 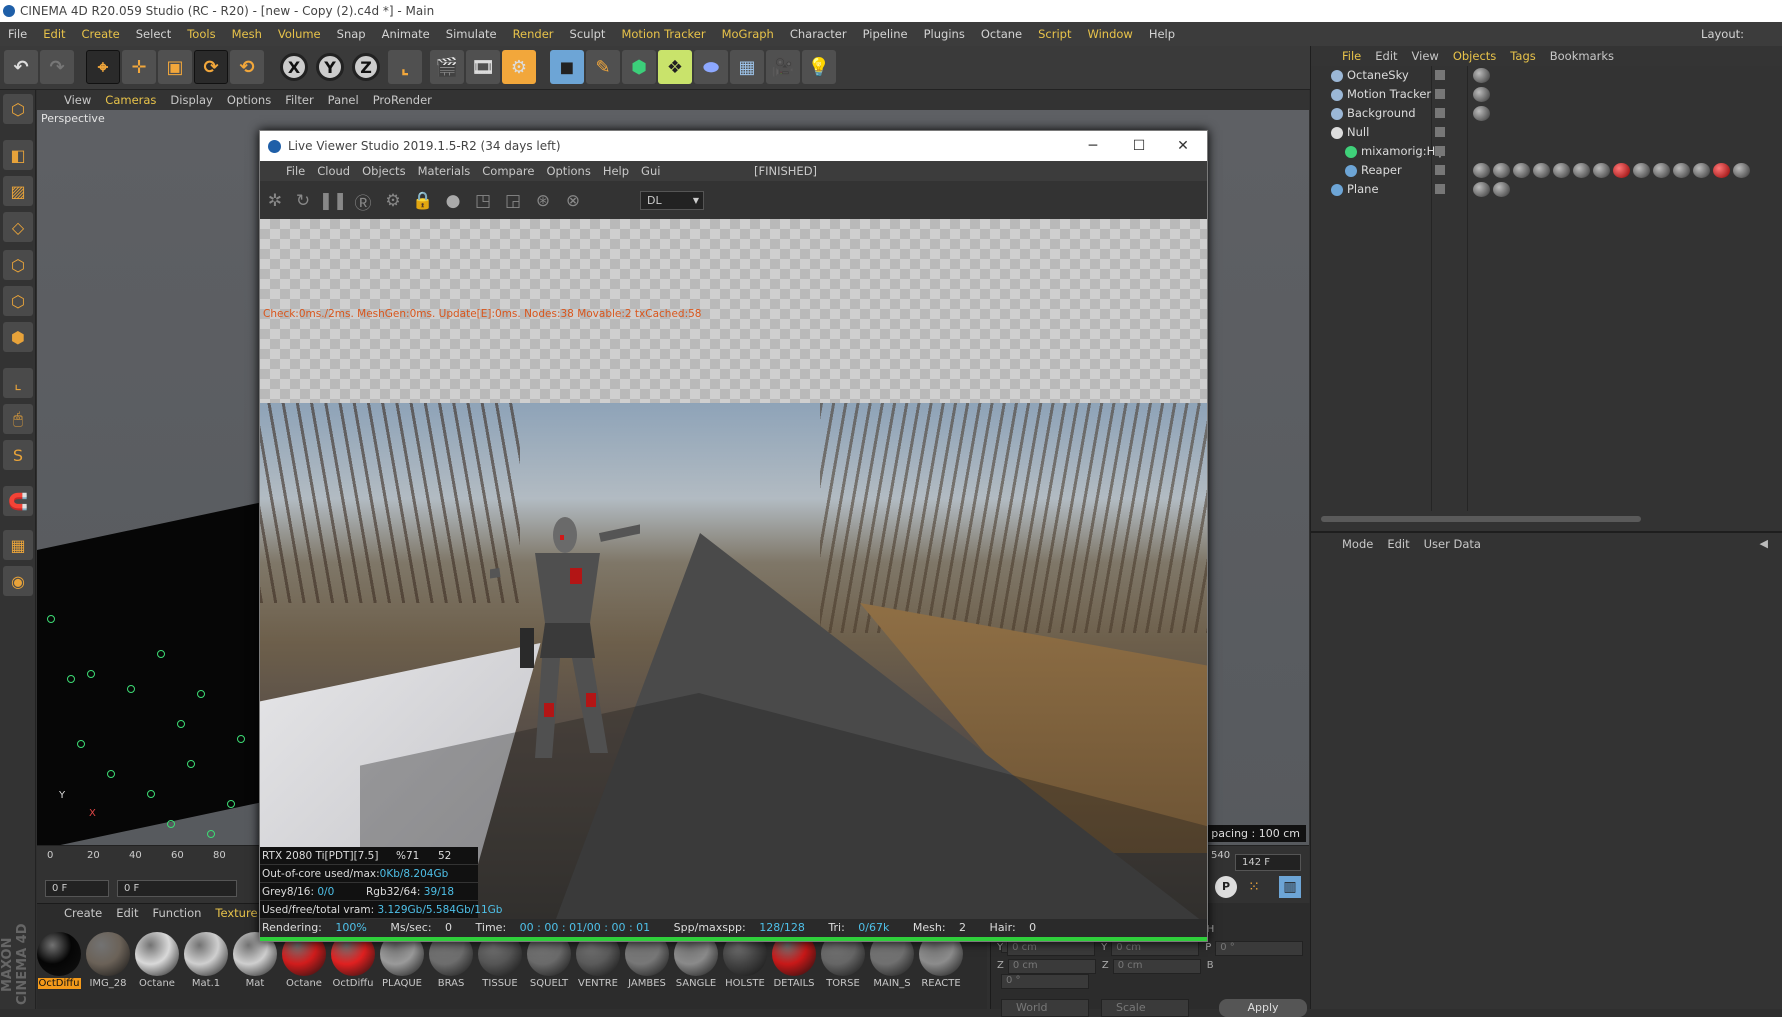 I want to click on object-row: Reaper, so click(x=1546, y=170).